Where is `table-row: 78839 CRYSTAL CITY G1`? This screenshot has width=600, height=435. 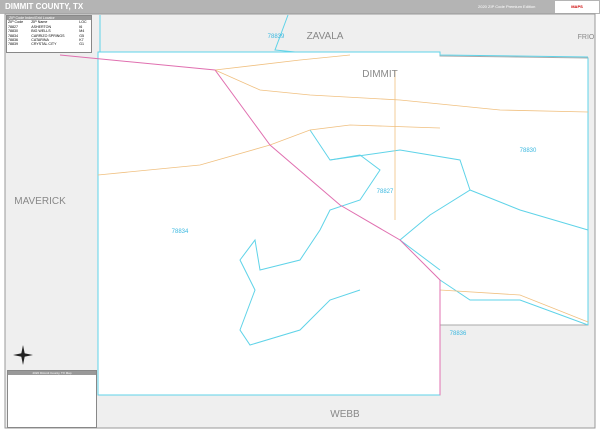
table-row: 78839 CRYSTAL CITY G1 is located at coordinates (49, 44).